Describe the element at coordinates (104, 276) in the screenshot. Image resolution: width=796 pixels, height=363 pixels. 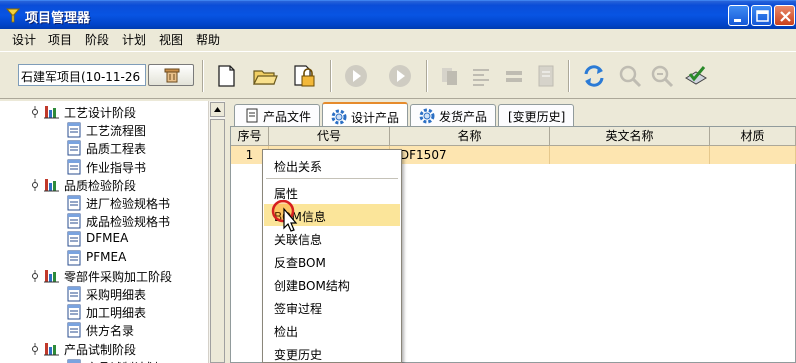
I see `tree-node-stage: 零部件采购加工阶段` at that location.